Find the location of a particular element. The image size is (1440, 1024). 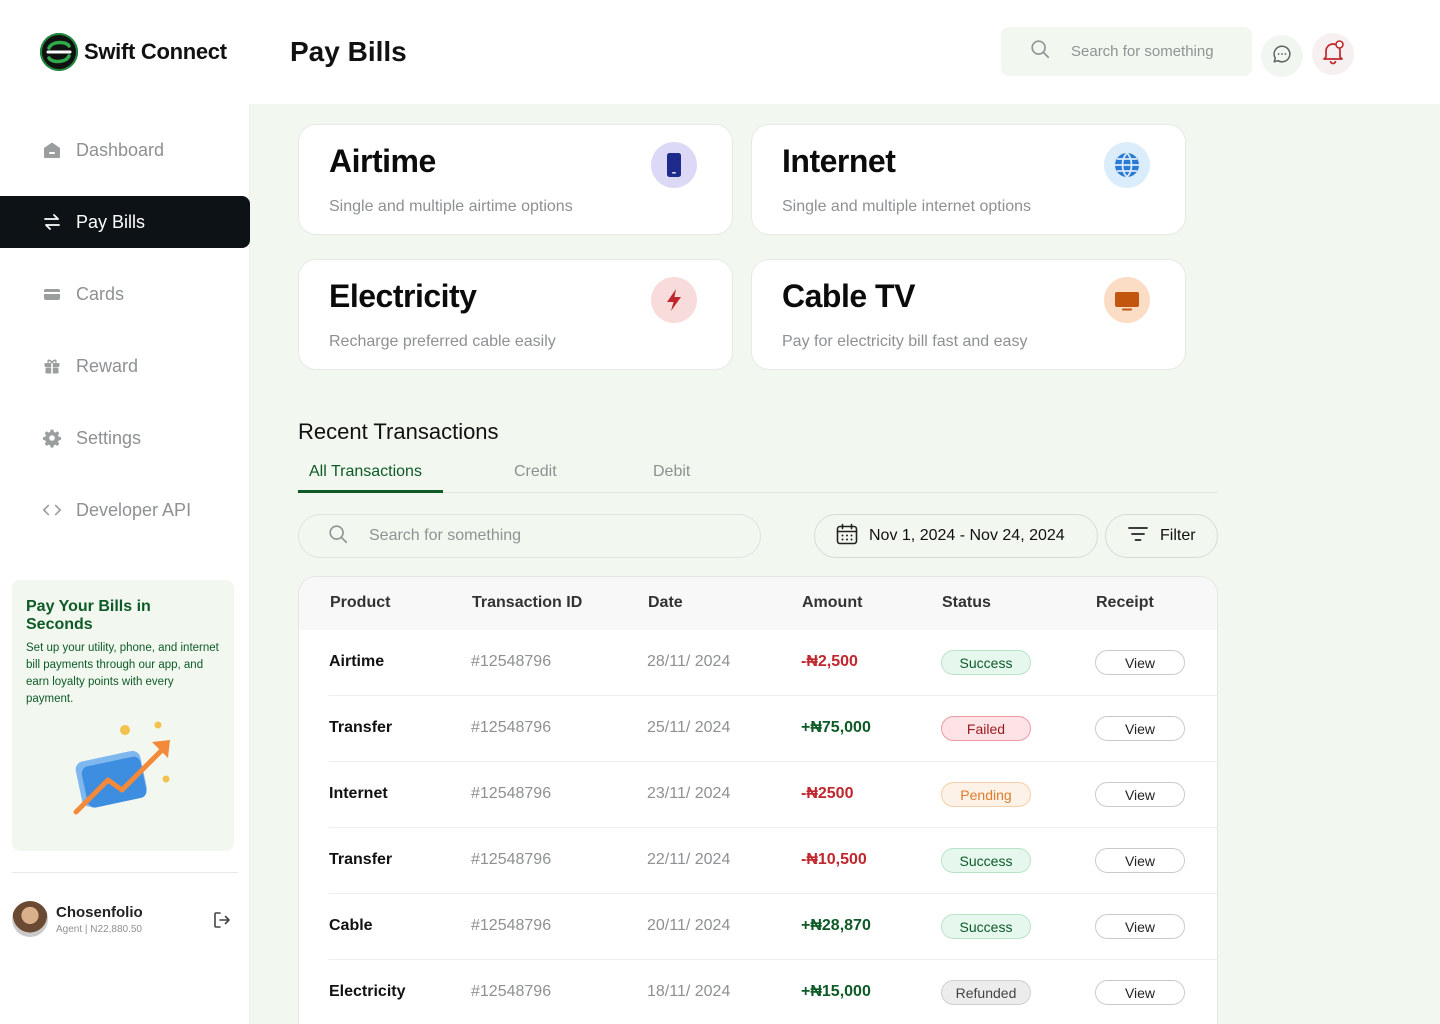

messages-button is located at coordinates (1282, 56).